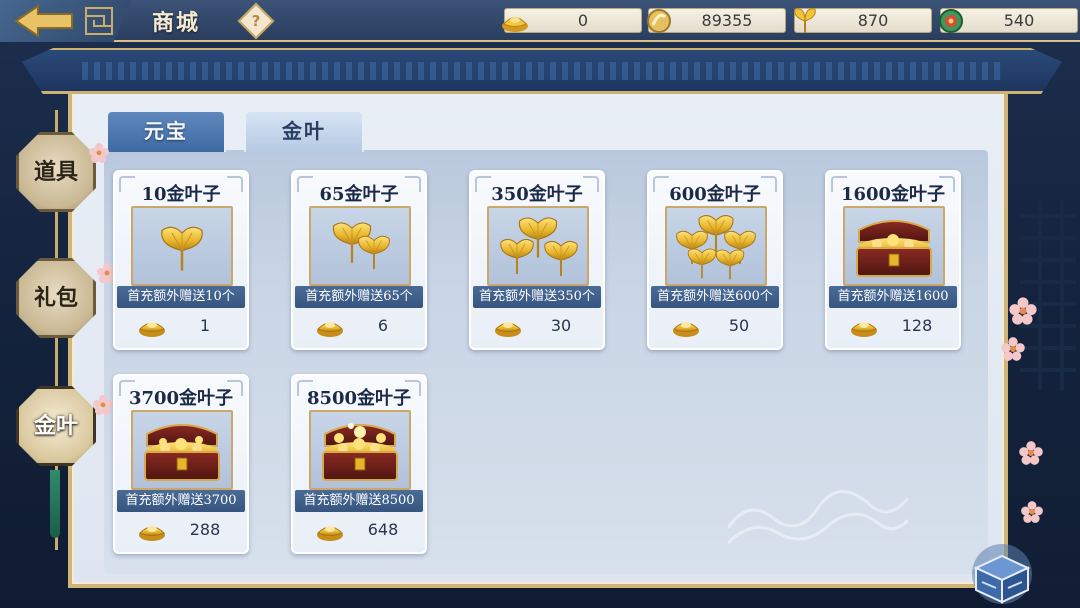 This screenshot has height=608, width=1080. I want to click on first-charge-bonus: 首充额外赠送3700, so click(181, 501).